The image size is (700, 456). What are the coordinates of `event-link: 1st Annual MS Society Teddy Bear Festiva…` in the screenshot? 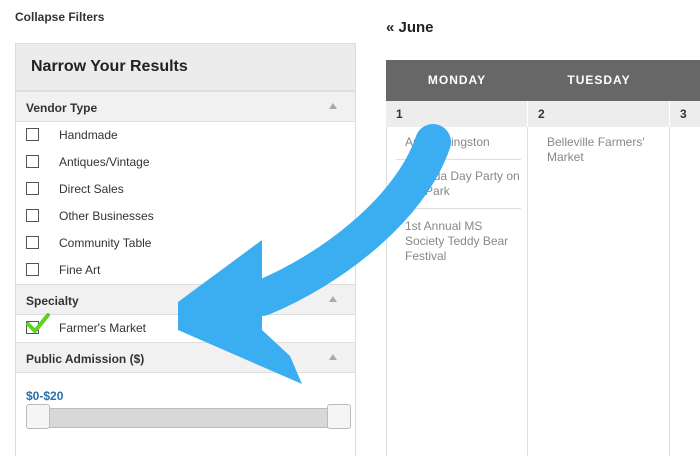 It's located at (462, 241).